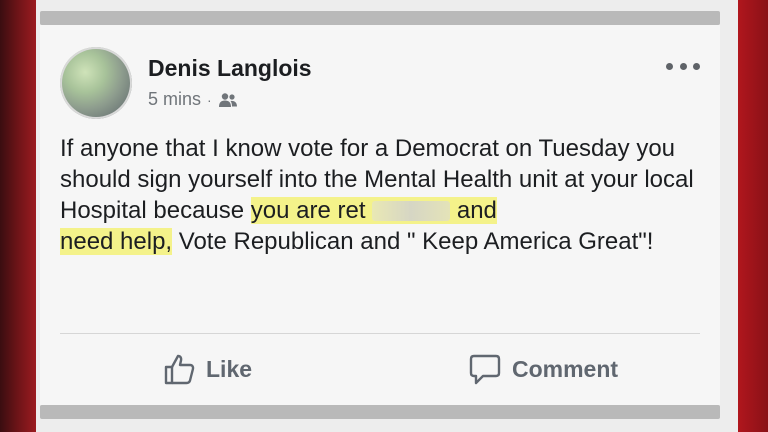 This screenshot has width=768, height=432. What do you see at coordinates (230, 68) in the screenshot?
I see `author-name: Denis Langlois` at bounding box center [230, 68].